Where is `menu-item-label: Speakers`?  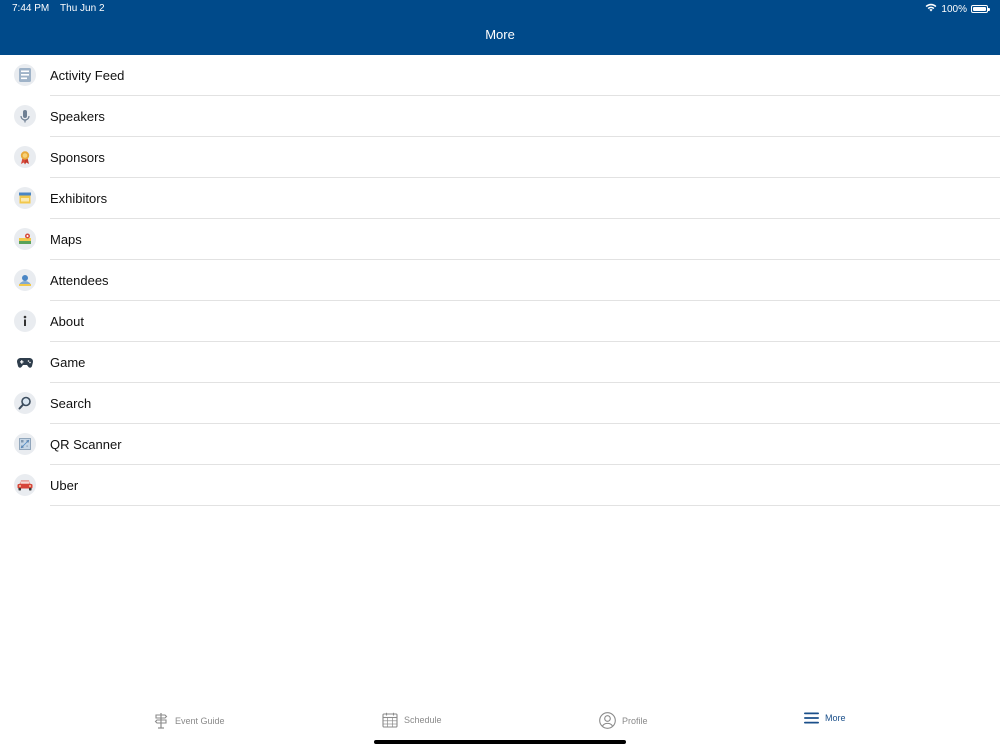 menu-item-label: Speakers is located at coordinates (77, 116).